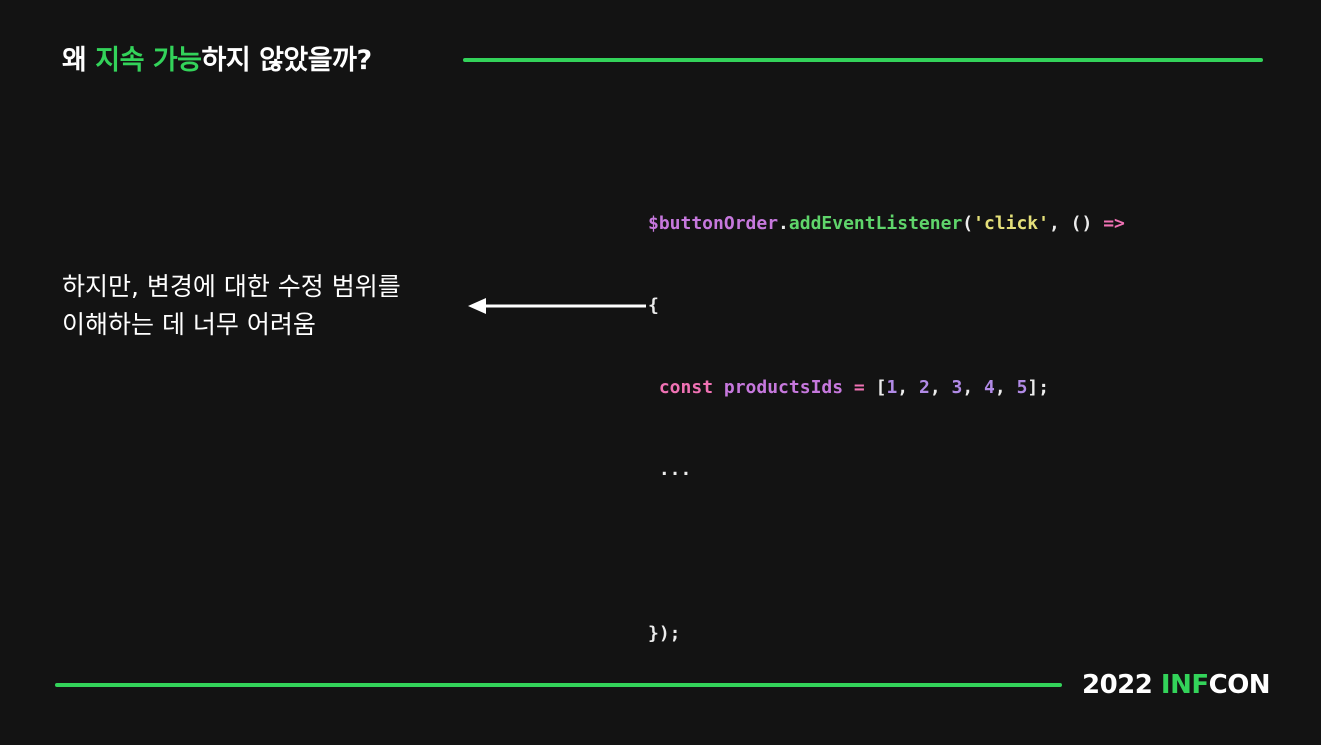 This screenshot has width=1321, height=745. Describe the element at coordinates (231, 286) in the screenshot. I see `caption-line-1: 하지만, 변경에 대한 수정 범위를` at that location.